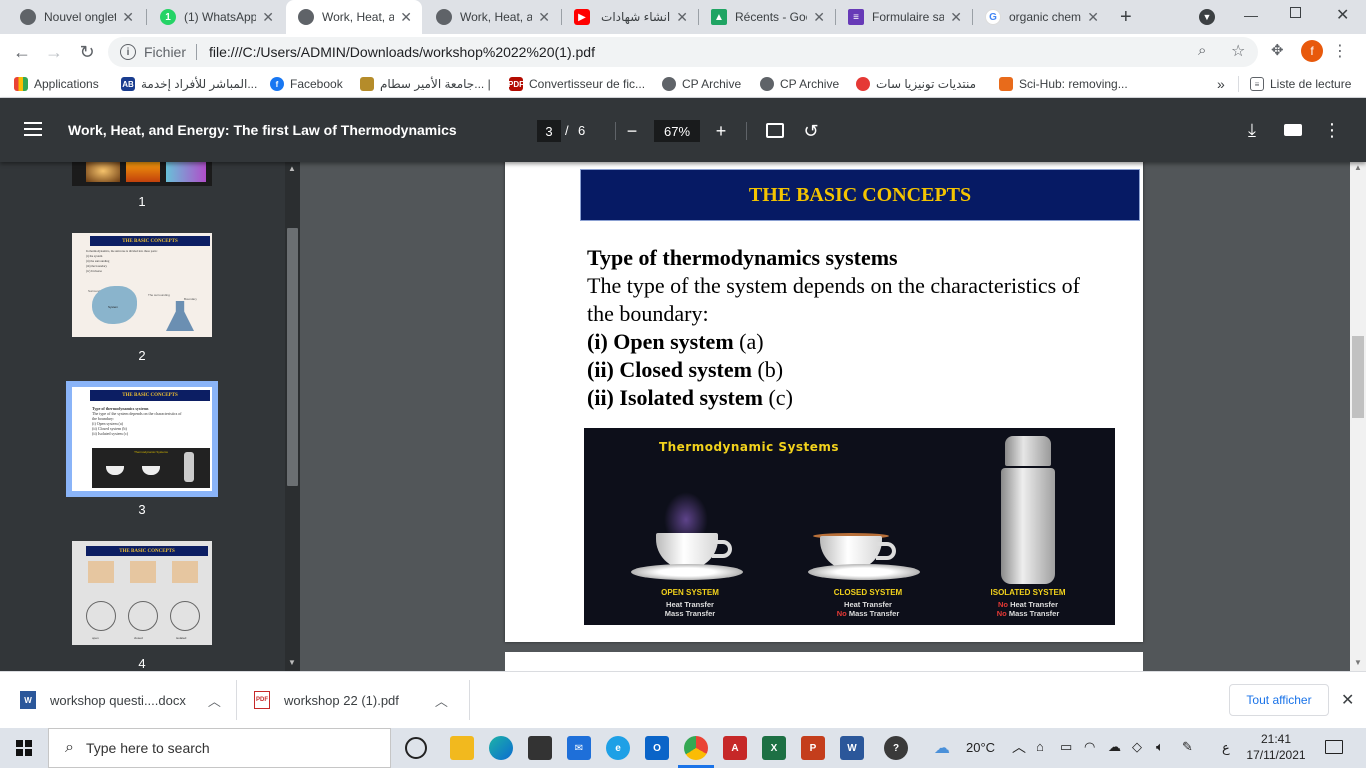  Describe the element at coordinates (1277, 50) in the screenshot. I see `extensions-icon: ✥` at that location.